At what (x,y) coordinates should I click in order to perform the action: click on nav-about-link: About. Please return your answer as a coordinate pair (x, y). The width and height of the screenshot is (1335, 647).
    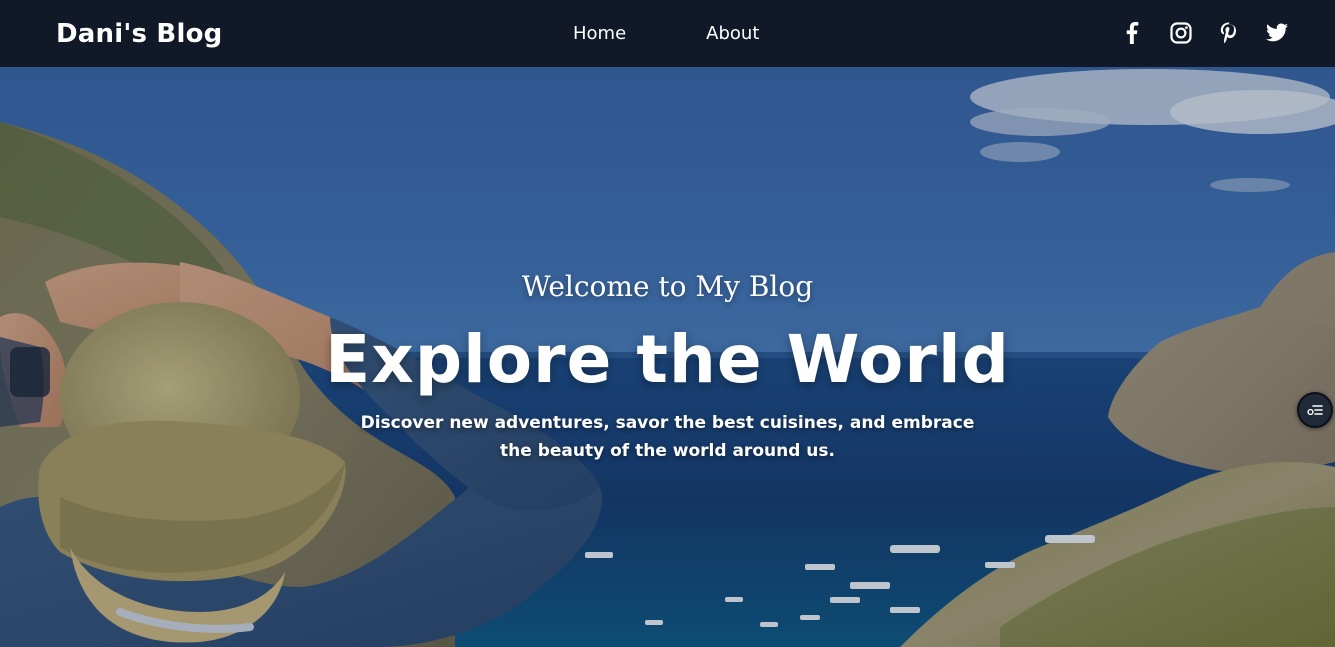
    Looking at the image, I should click on (732, 34).